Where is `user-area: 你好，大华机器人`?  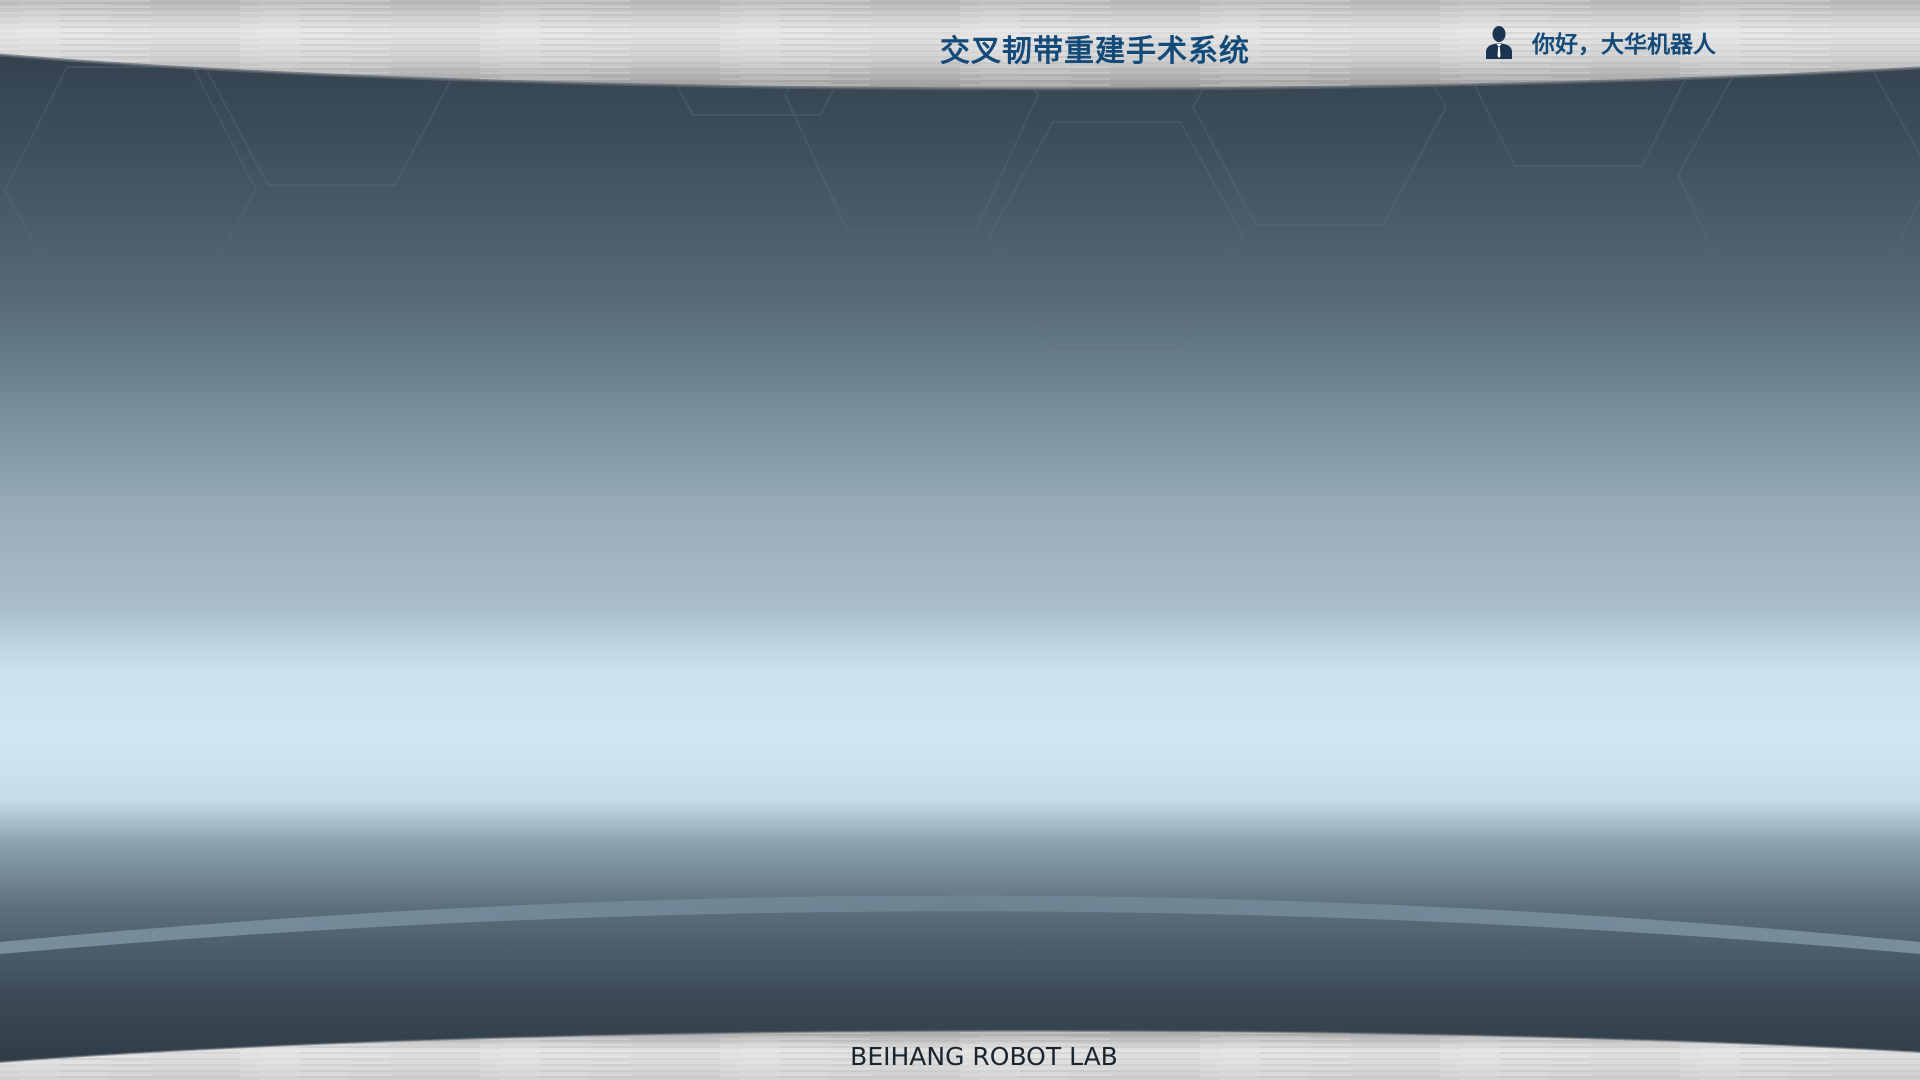 user-area: 你好，大华机器人 is located at coordinates (1600, 42).